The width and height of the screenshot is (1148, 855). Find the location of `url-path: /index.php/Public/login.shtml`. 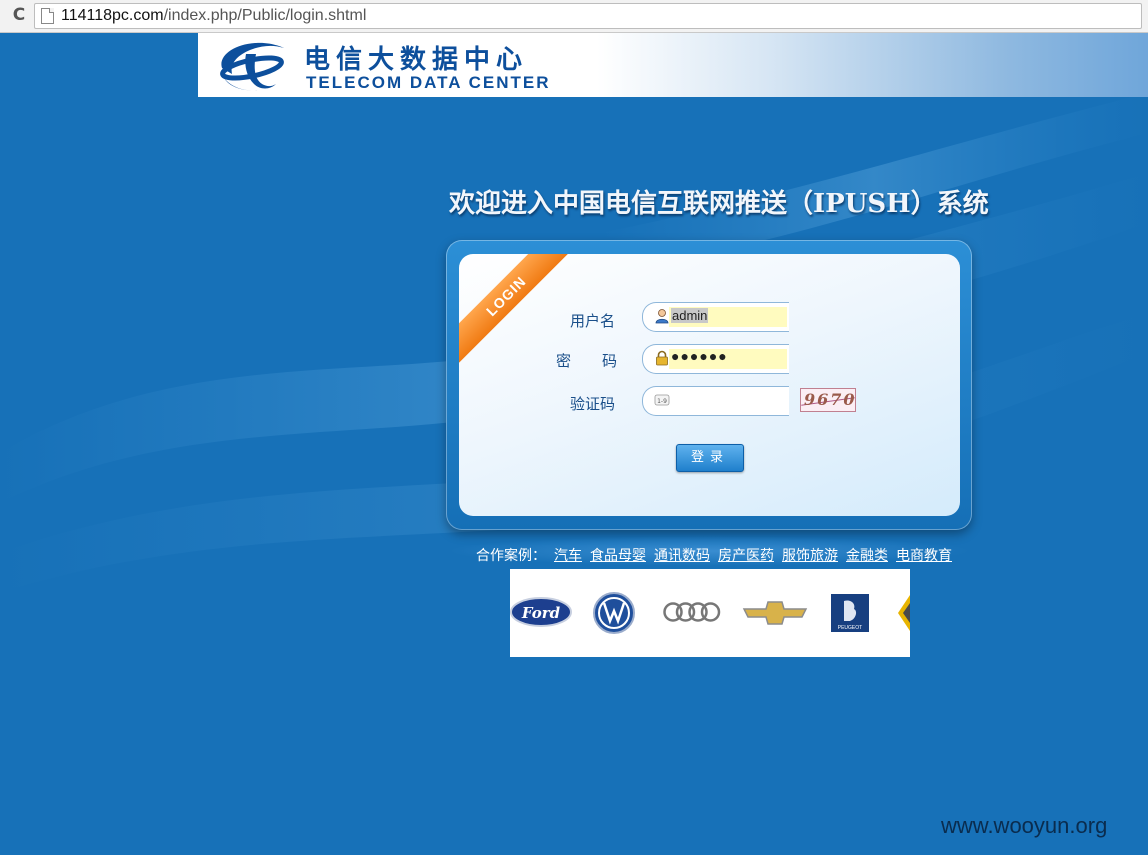

url-path: /index.php/Public/login.shtml is located at coordinates (265, 15).